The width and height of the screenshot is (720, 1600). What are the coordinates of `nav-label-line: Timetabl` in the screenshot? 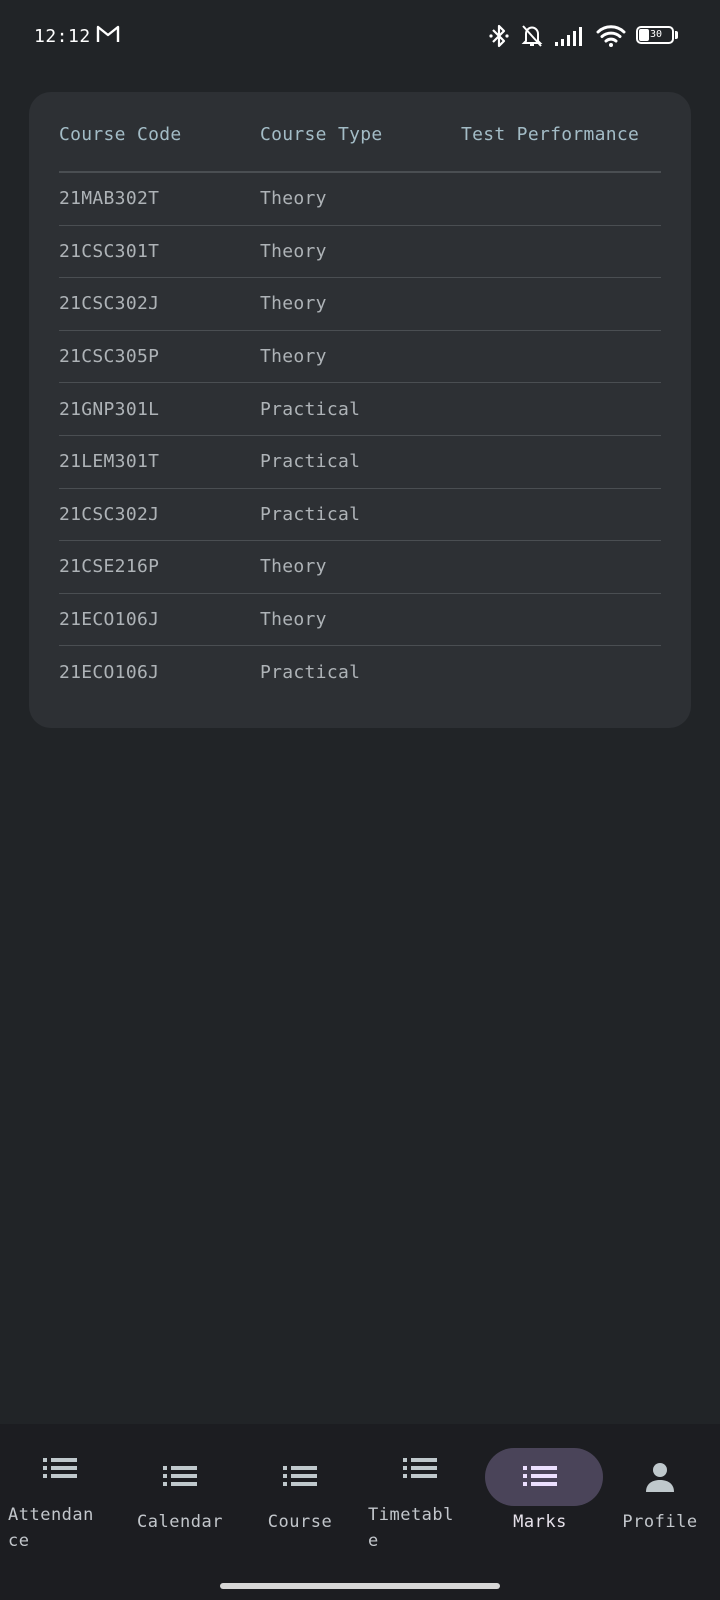 It's located at (411, 1515).